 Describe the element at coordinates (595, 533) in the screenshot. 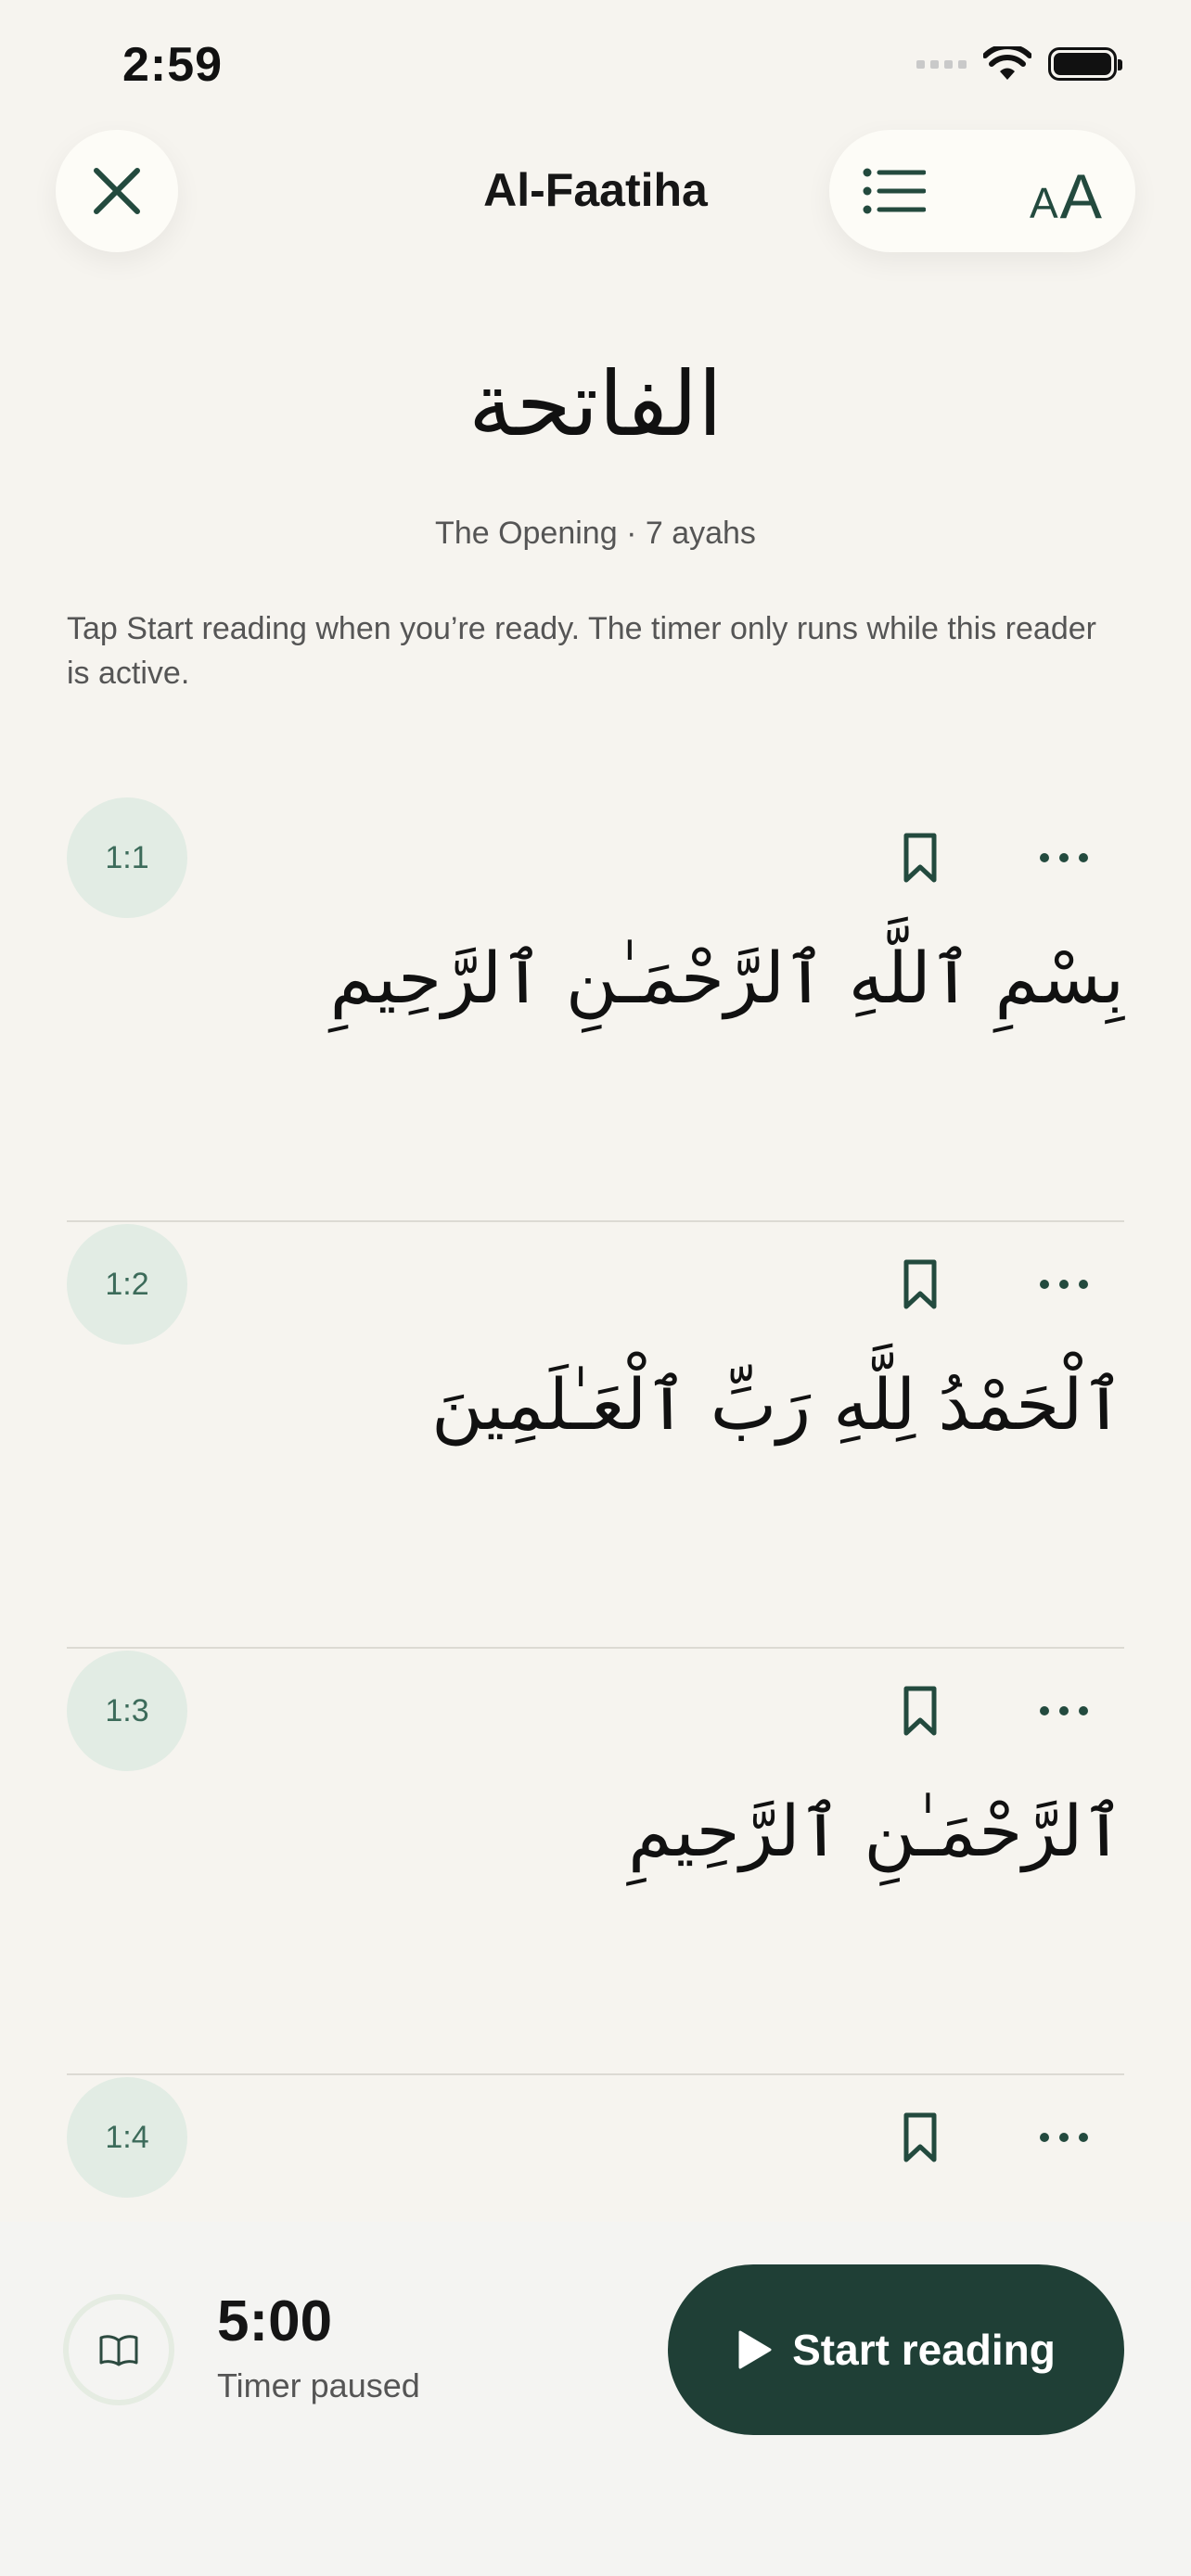

I see `surah-subtitle: The Opening · 7 ayahs` at that location.